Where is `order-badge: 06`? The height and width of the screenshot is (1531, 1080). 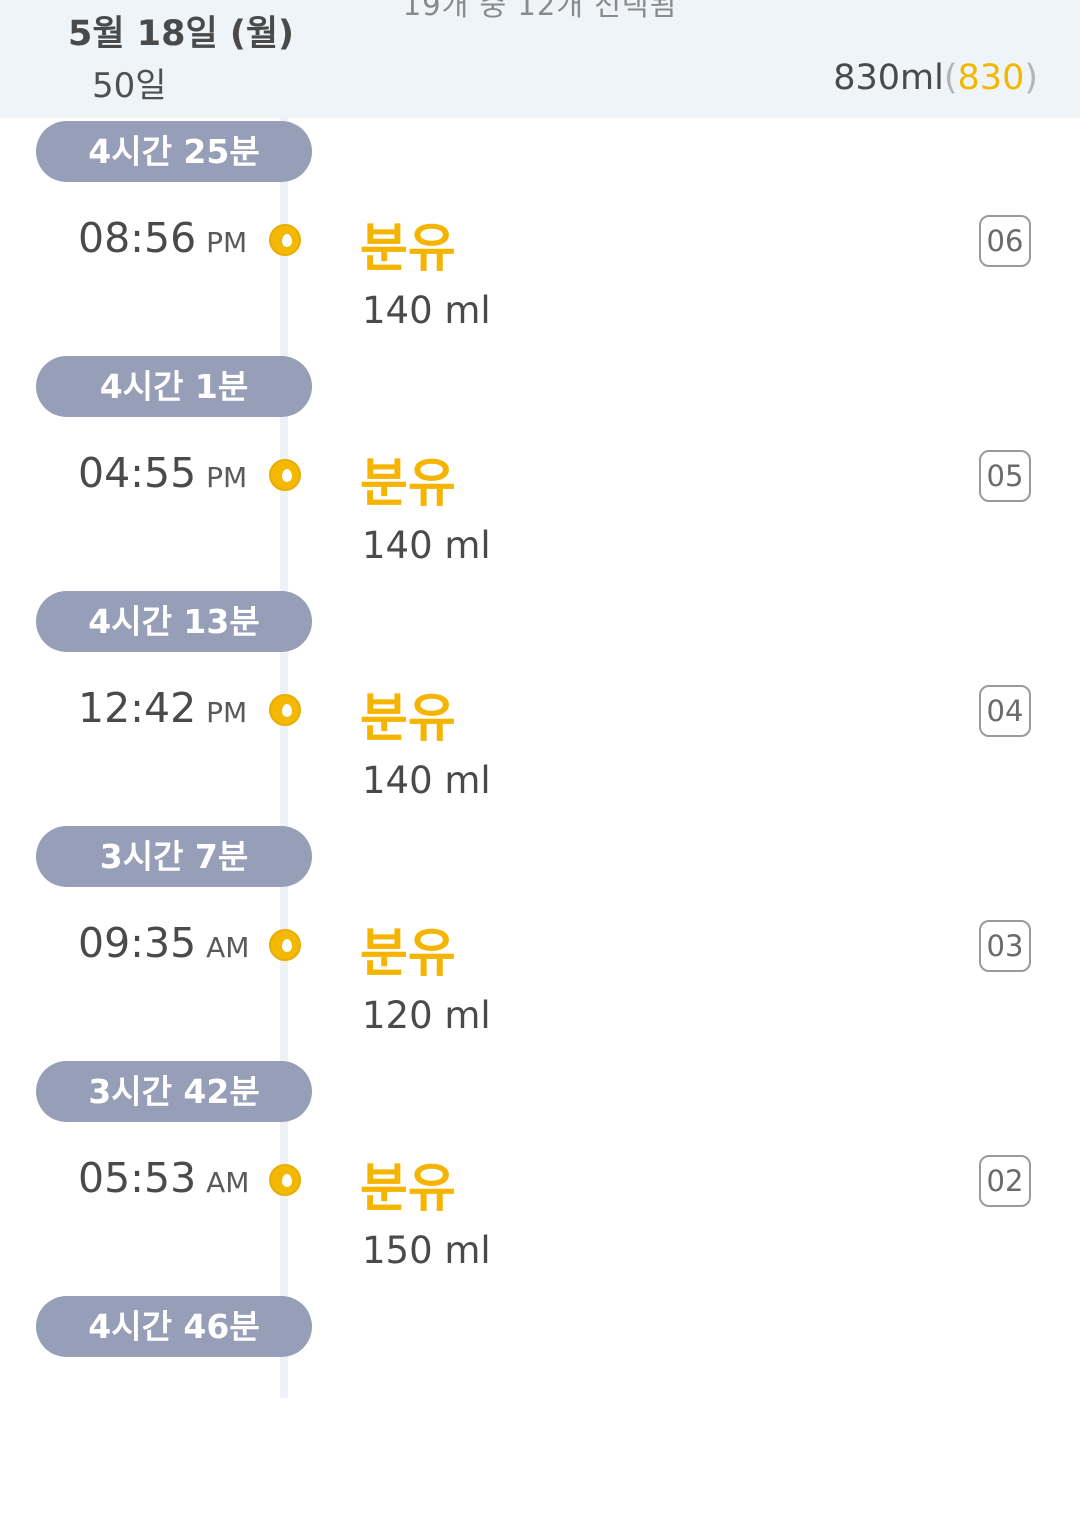 order-badge: 06 is located at coordinates (1005, 241).